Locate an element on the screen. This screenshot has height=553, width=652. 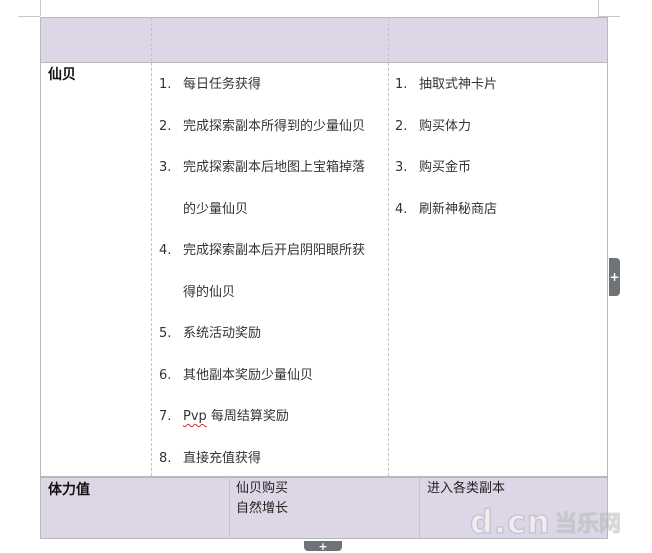
watermark-logo: d.cn is located at coordinates (510, 522).